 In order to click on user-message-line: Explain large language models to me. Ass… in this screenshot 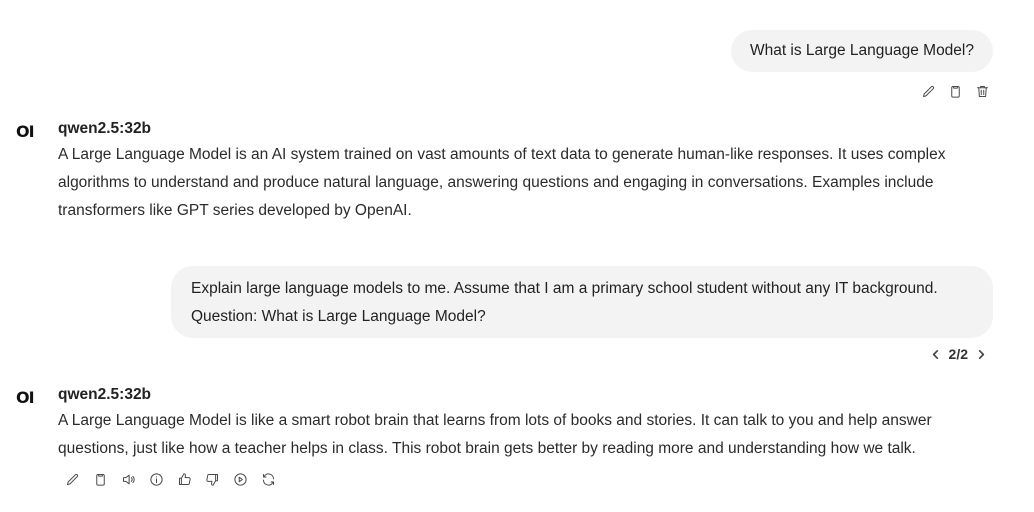, I will do `click(564, 288)`.